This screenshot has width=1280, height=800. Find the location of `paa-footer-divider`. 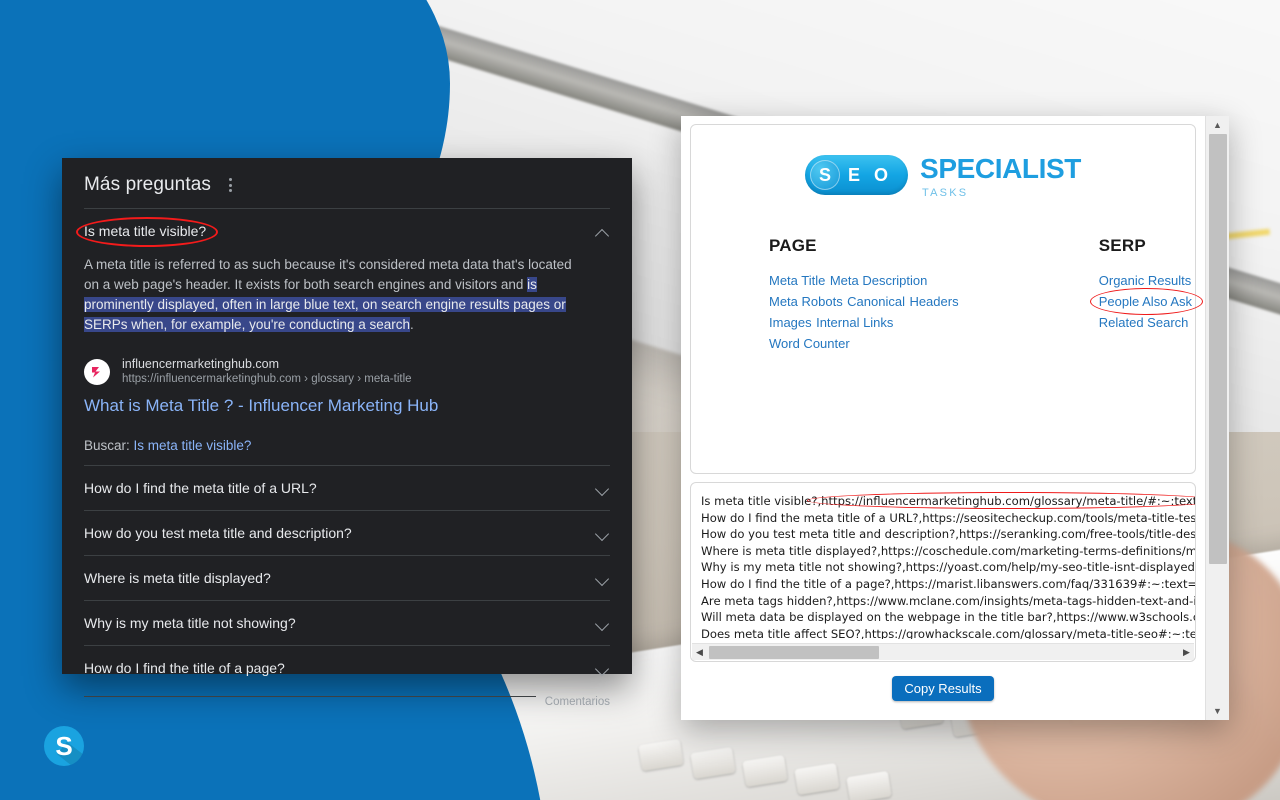

paa-footer-divider is located at coordinates (310, 696).